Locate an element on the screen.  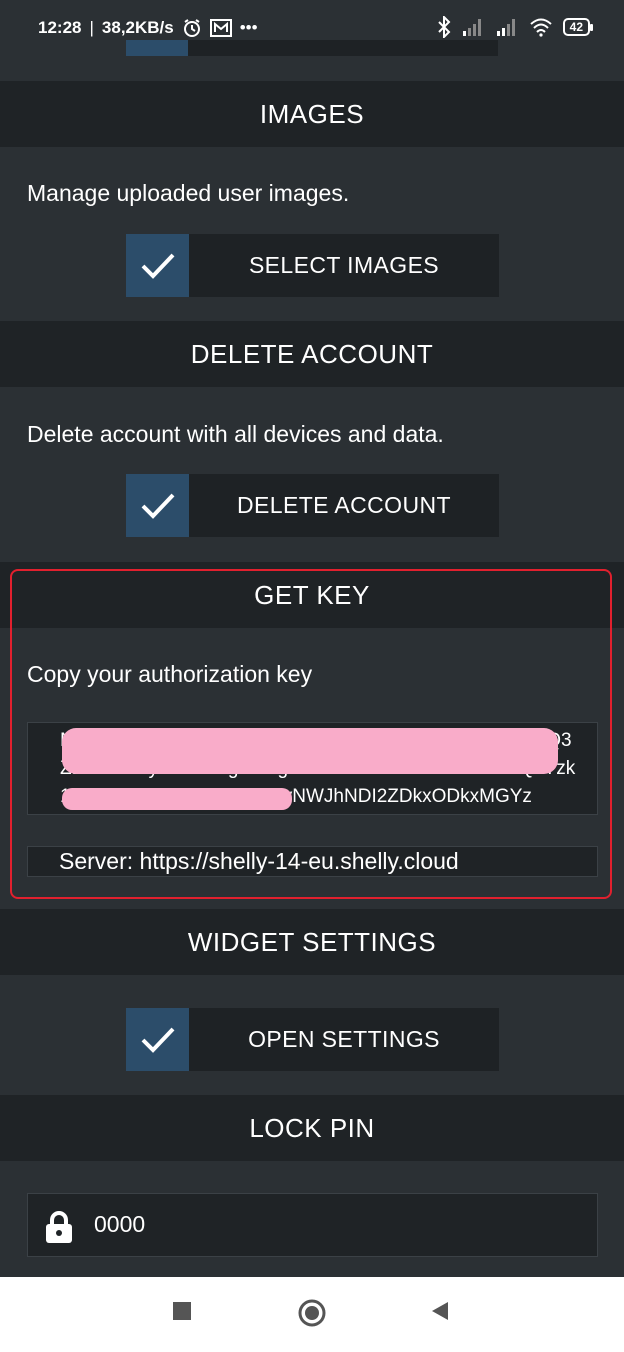
bluetooth-icon is located at coordinates (444, 27).